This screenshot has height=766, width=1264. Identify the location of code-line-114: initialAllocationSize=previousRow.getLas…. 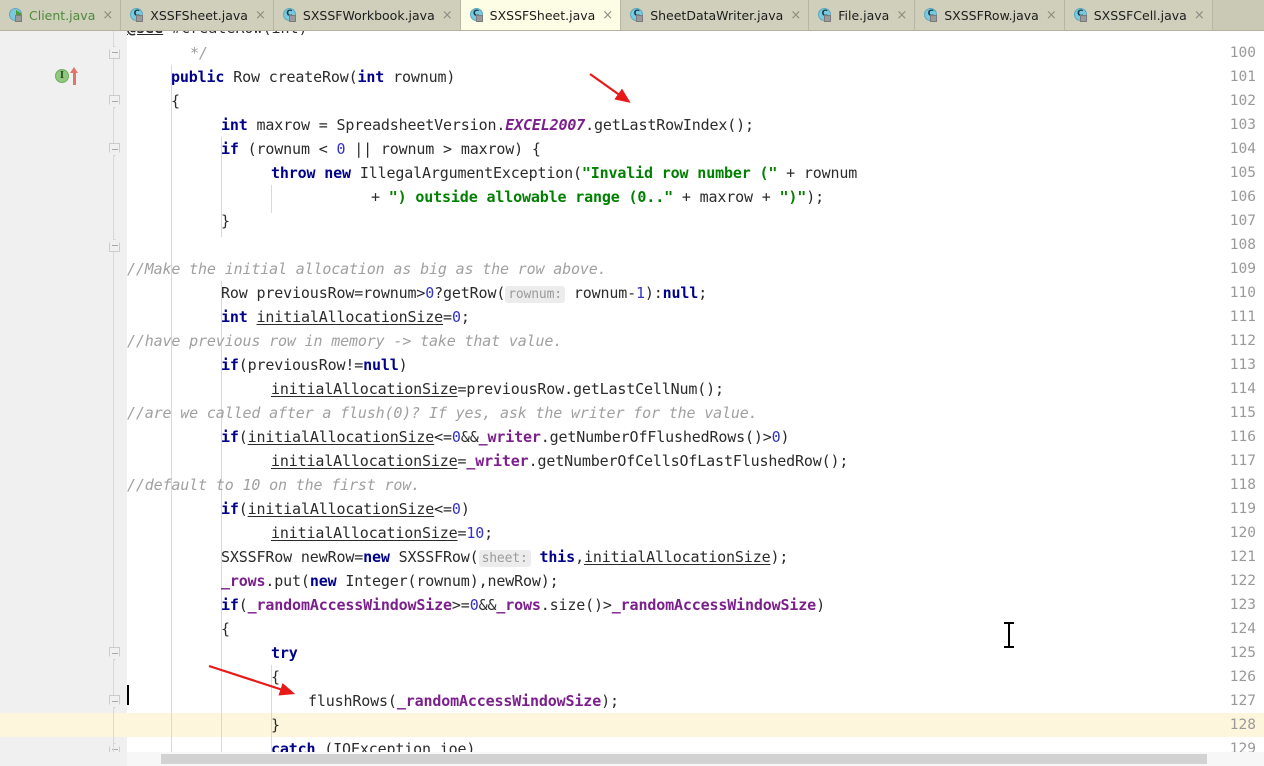
(497, 389).